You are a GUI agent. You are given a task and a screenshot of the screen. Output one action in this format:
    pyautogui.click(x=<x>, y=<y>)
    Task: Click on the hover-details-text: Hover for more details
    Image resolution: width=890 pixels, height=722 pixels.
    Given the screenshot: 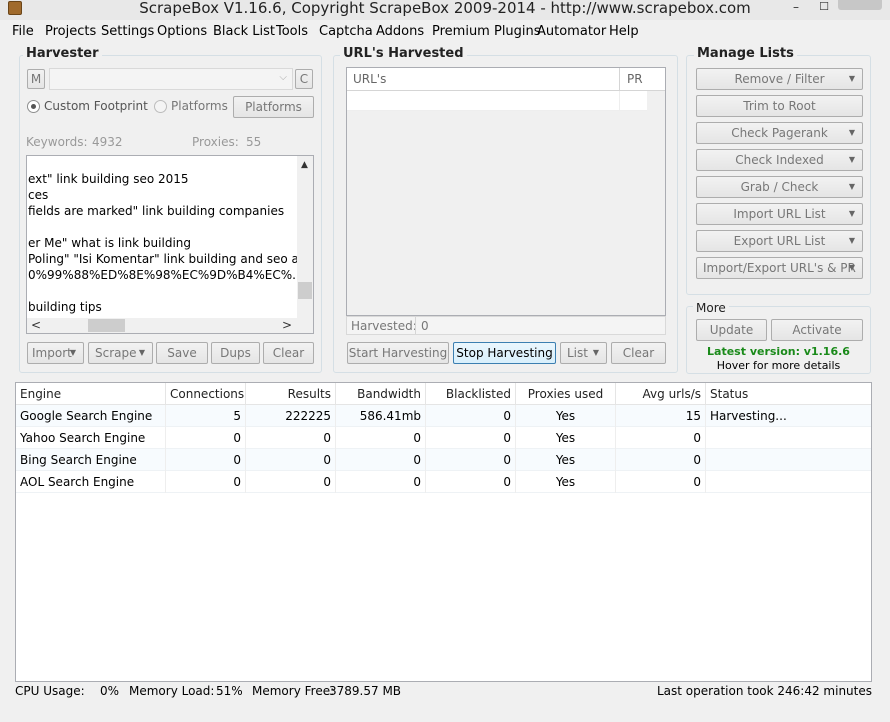 What is the action you would take?
    pyautogui.click(x=778, y=365)
    